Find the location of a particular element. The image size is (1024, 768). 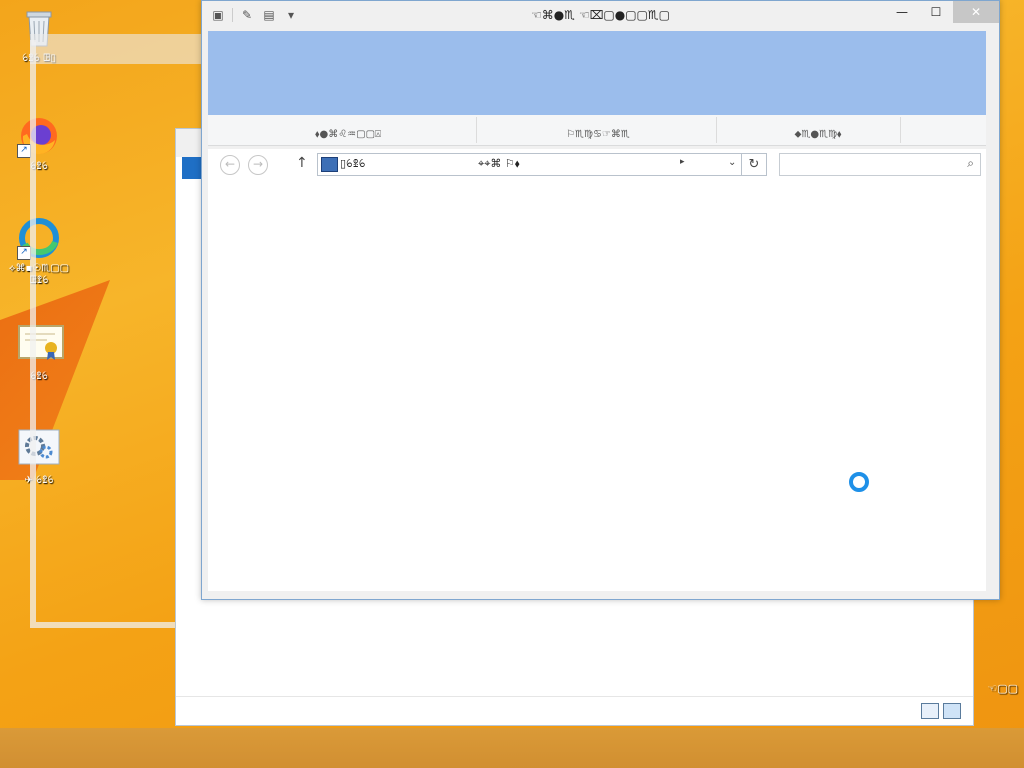

background-window-statusbar is located at coordinates (574, 710).